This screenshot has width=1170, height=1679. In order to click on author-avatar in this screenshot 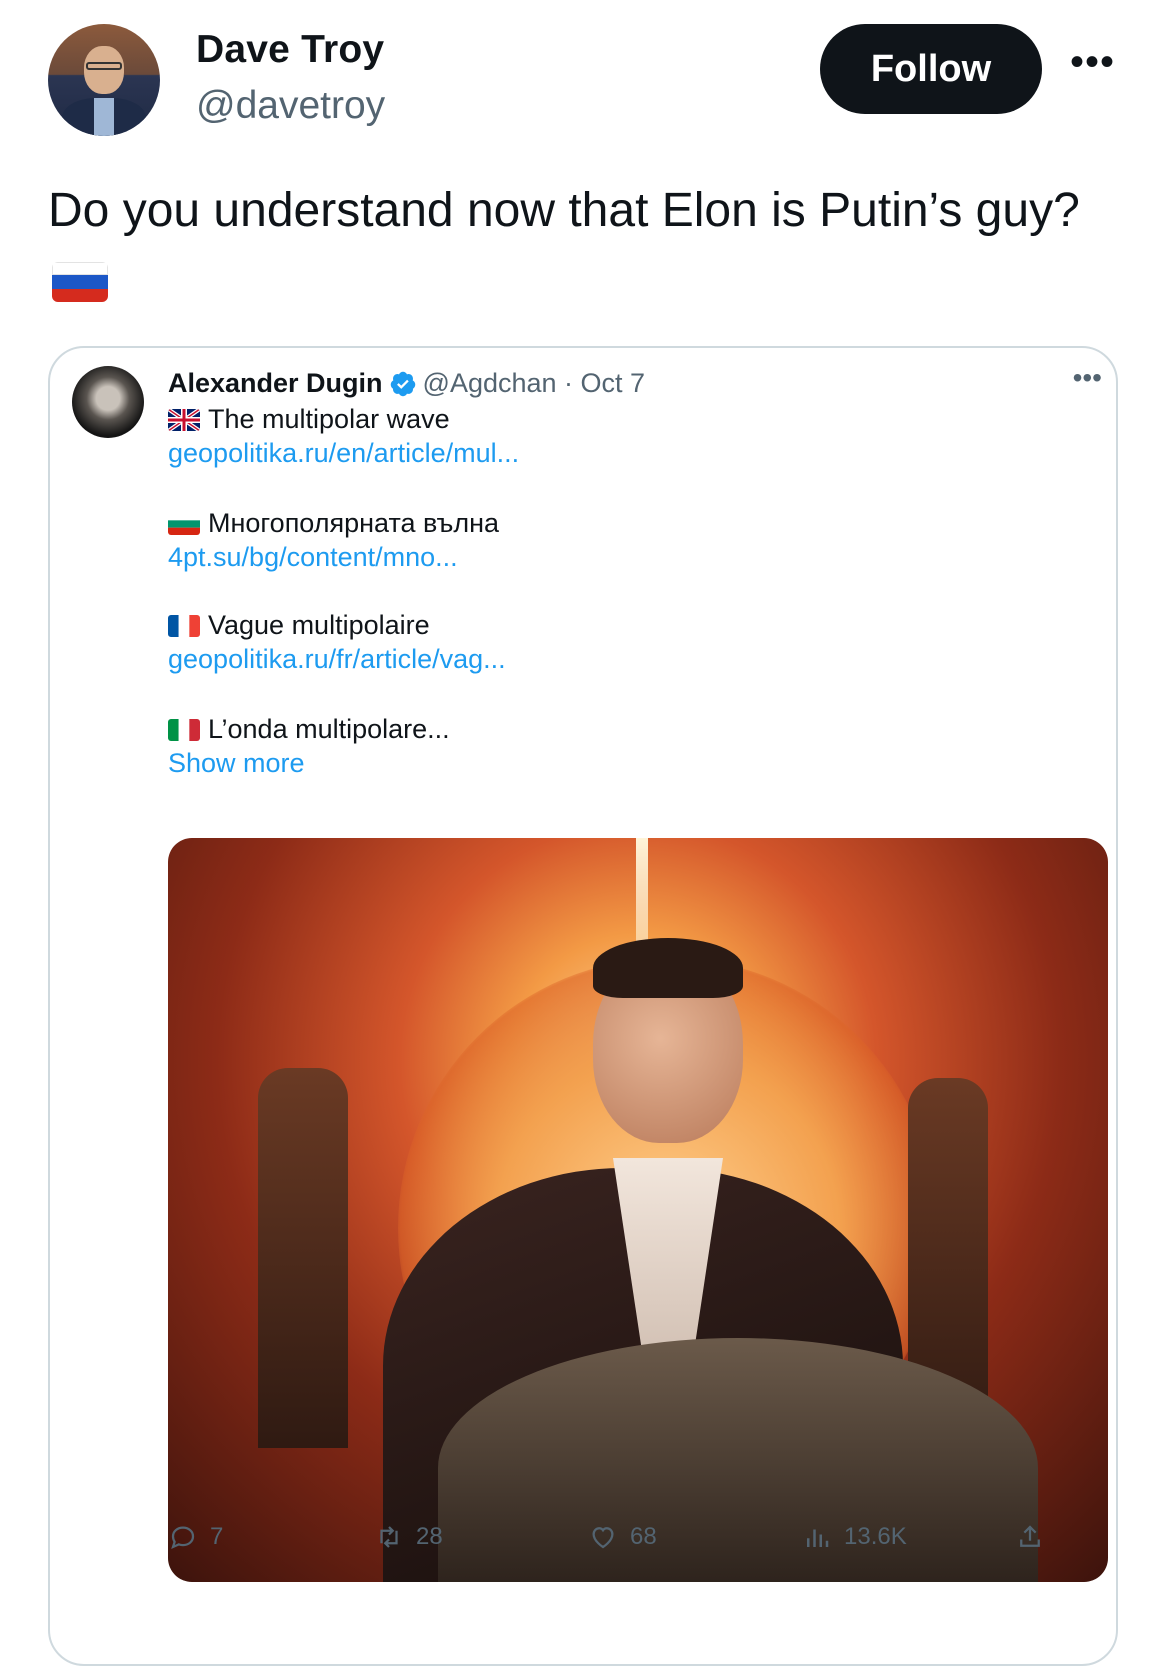, I will do `click(104, 80)`.